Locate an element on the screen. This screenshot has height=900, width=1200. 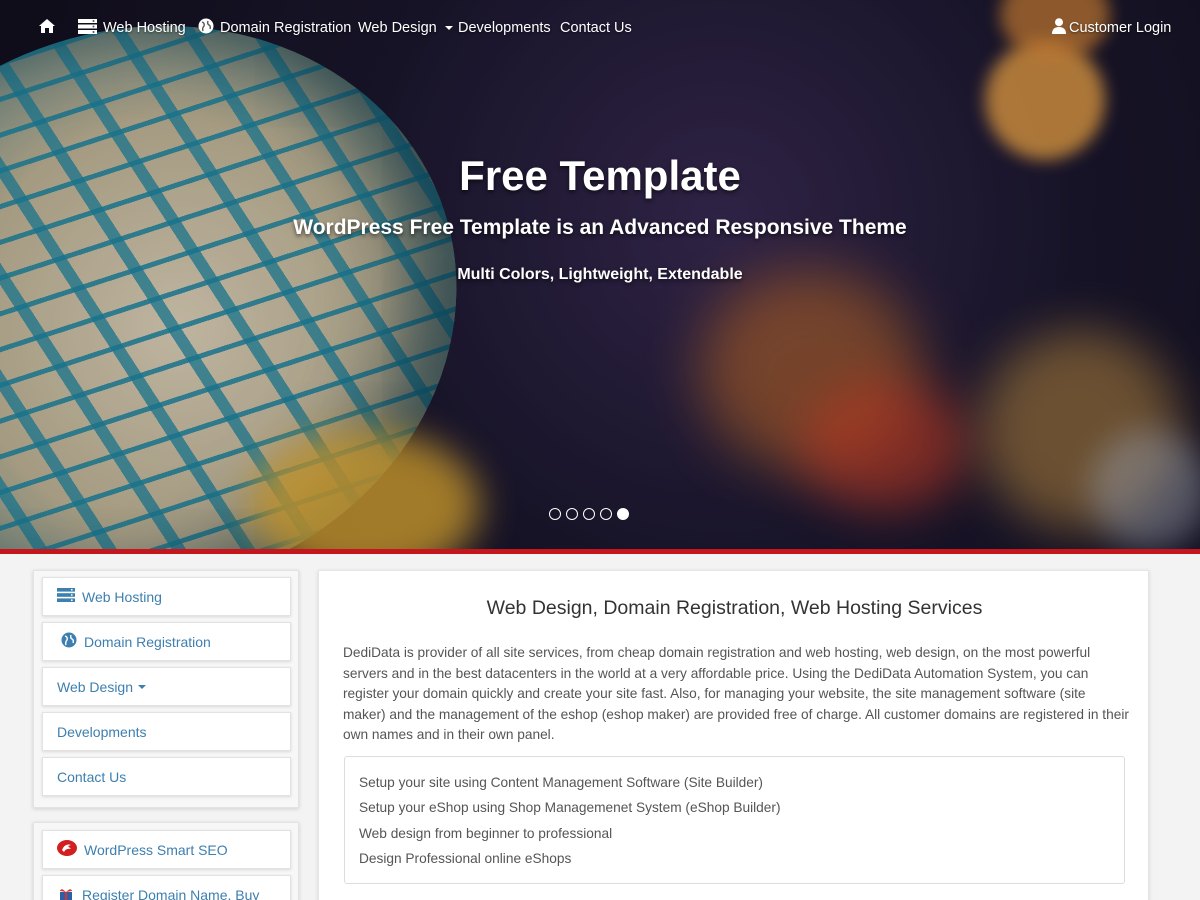
nav-domain-registration: Domain Registration is located at coordinates (274, 28).